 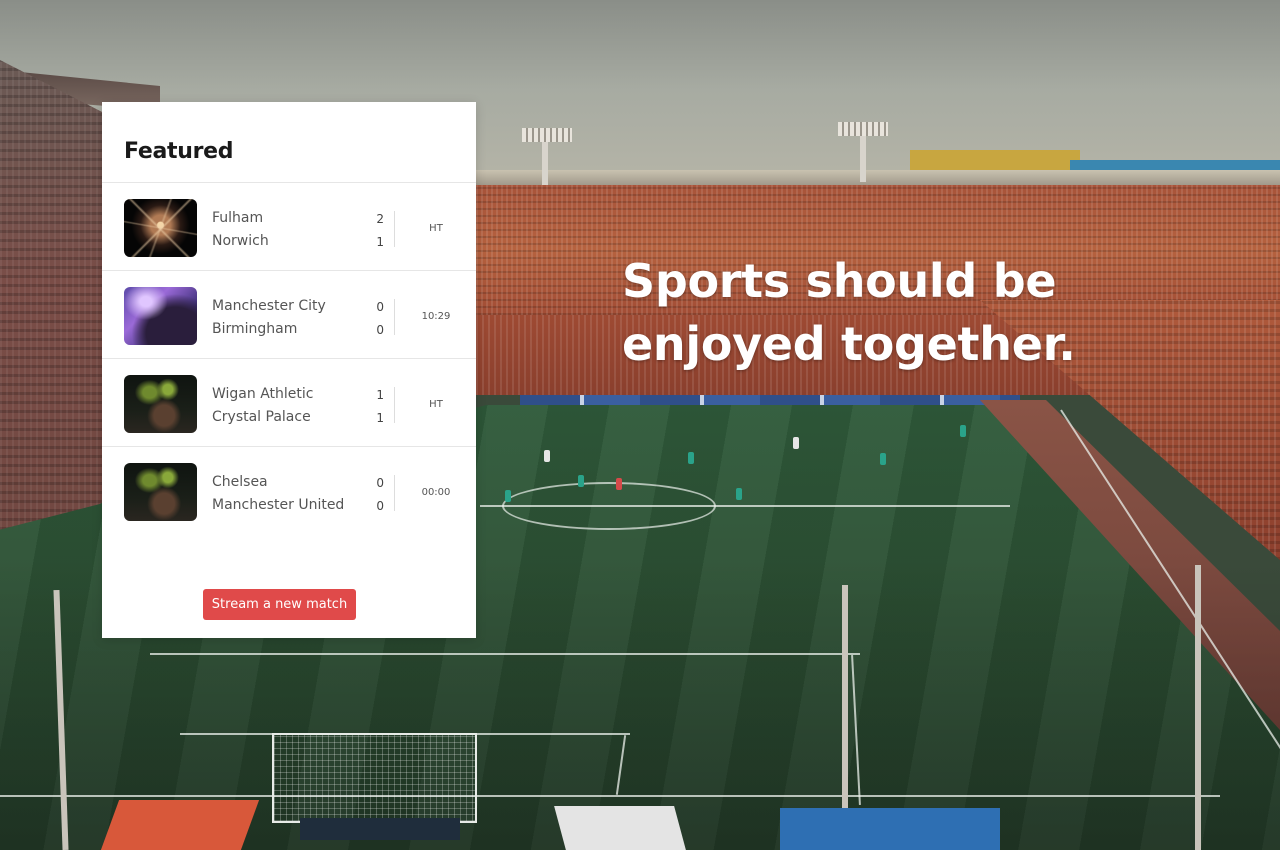 What do you see at coordinates (238, 218) in the screenshot?
I see `home-team: Fulham` at bounding box center [238, 218].